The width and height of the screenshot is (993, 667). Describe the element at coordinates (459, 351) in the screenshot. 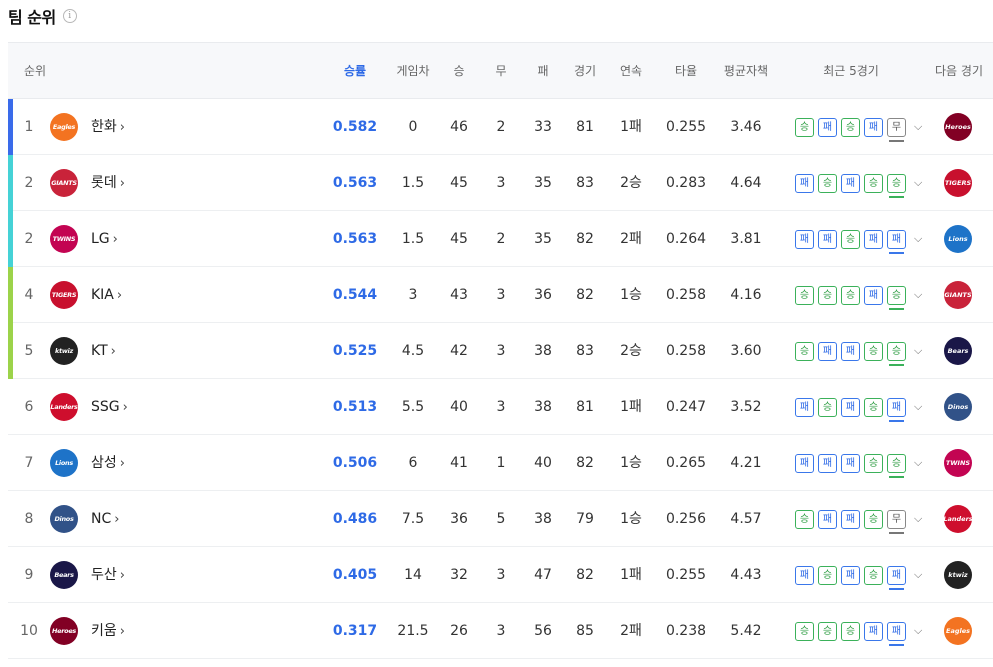

I see `wins: 42` at that location.